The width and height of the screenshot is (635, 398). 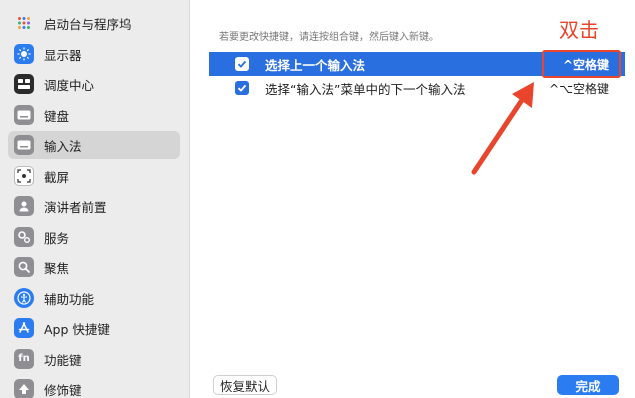 What do you see at coordinates (94, 176) in the screenshot?
I see `sidebar-item-screenshot: 截屏` at bounding box center [94, 176].